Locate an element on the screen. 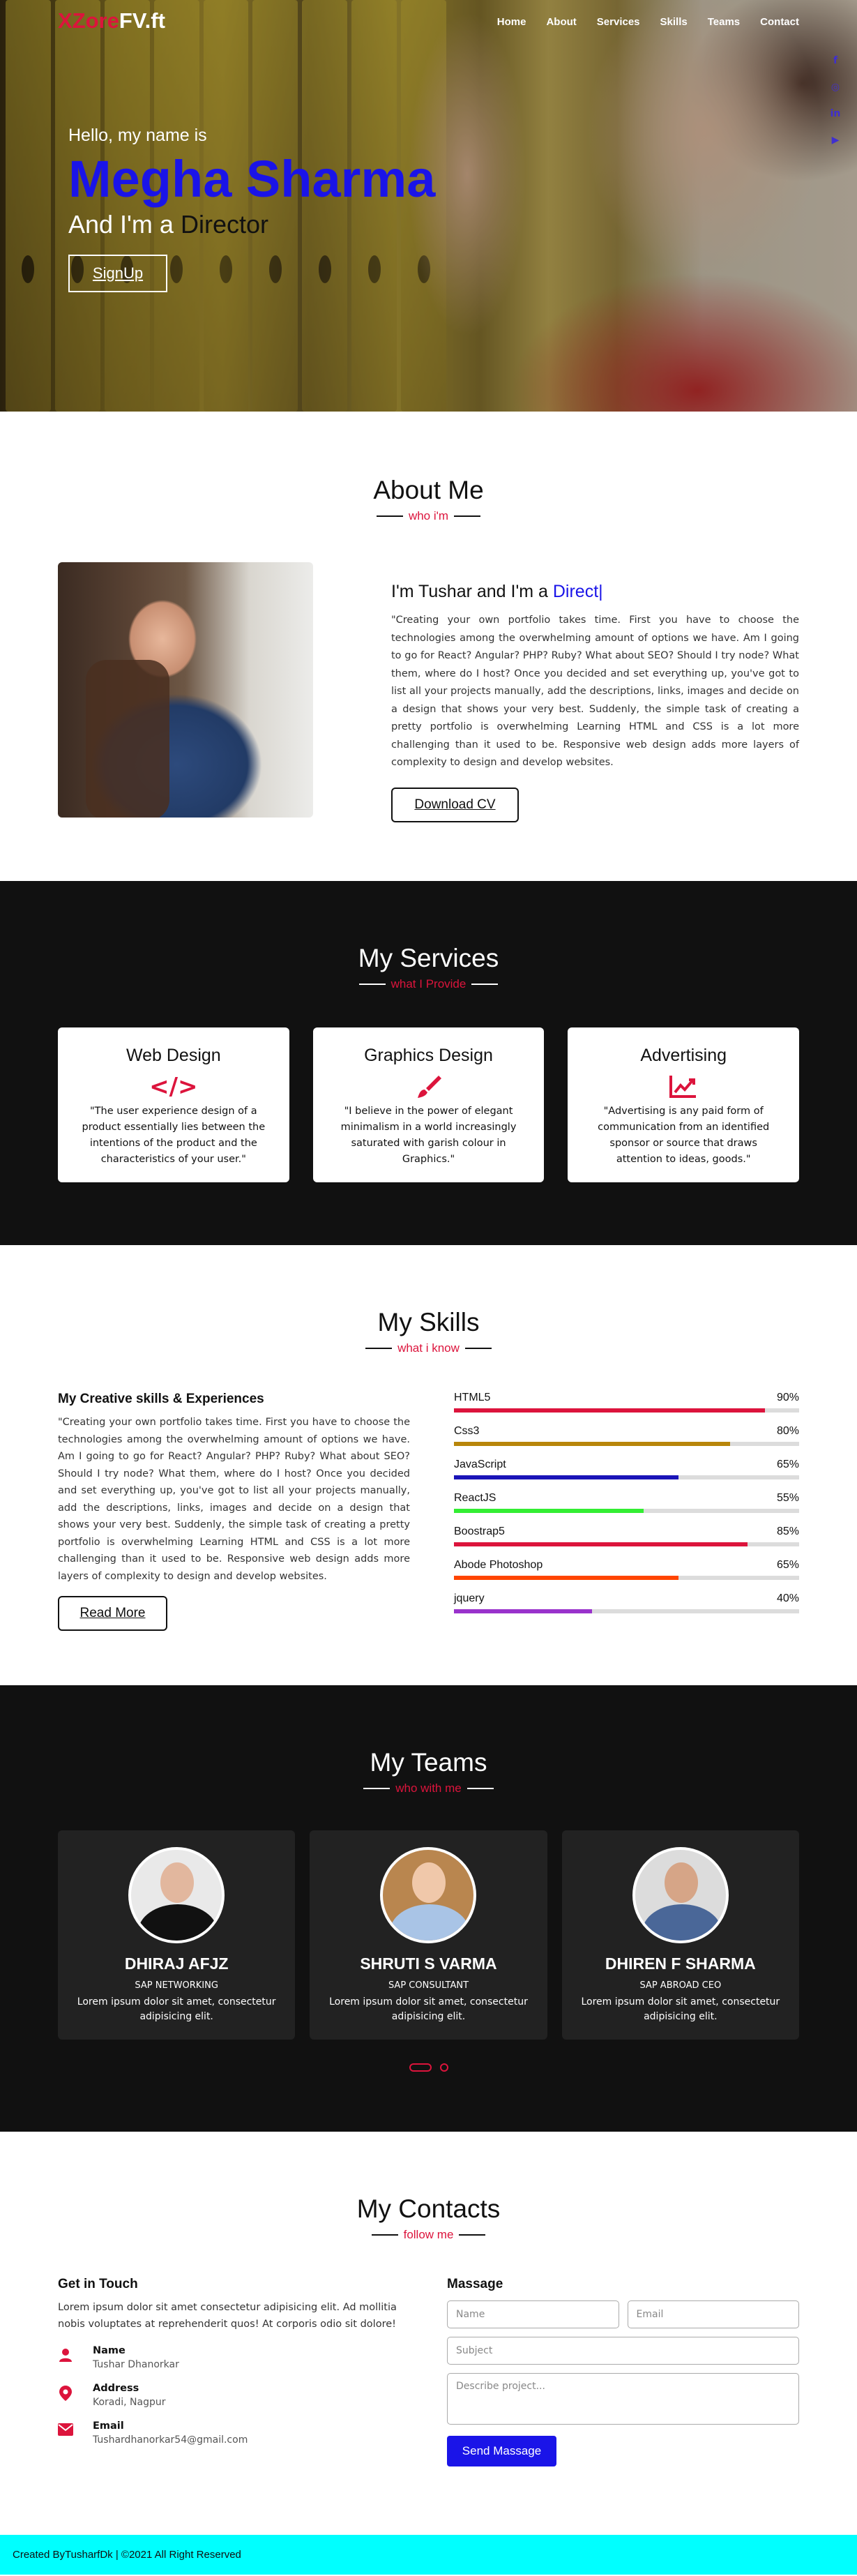  read-more-button: Read More is located at coordinates (113, 1613).